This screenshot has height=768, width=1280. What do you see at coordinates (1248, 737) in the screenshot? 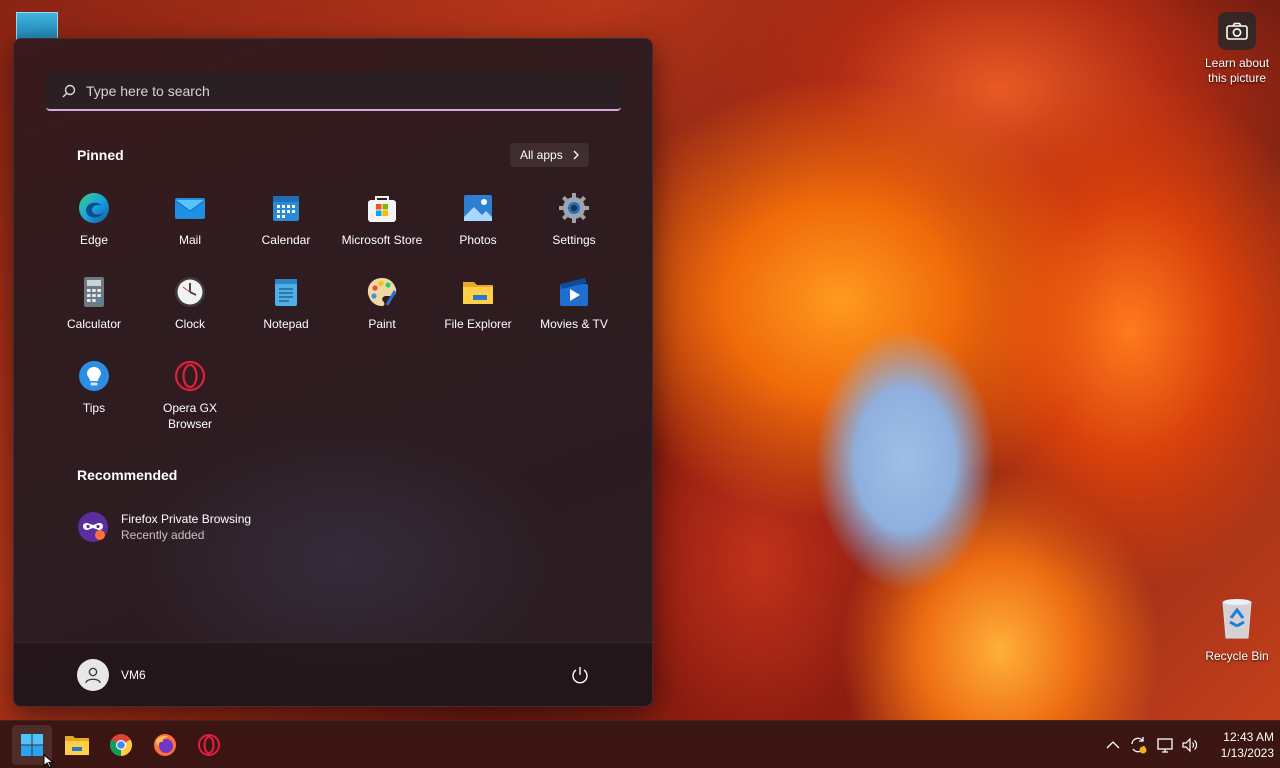
I see `clock-time: 12:43 AM` at bounding box center [1248, 737].